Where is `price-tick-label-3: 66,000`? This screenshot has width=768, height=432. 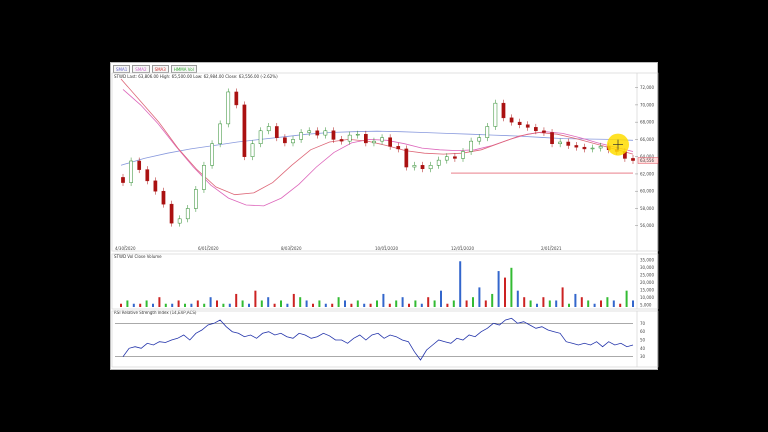 price-tick-label-3: 66,000 is located at coordinates (647, 139).